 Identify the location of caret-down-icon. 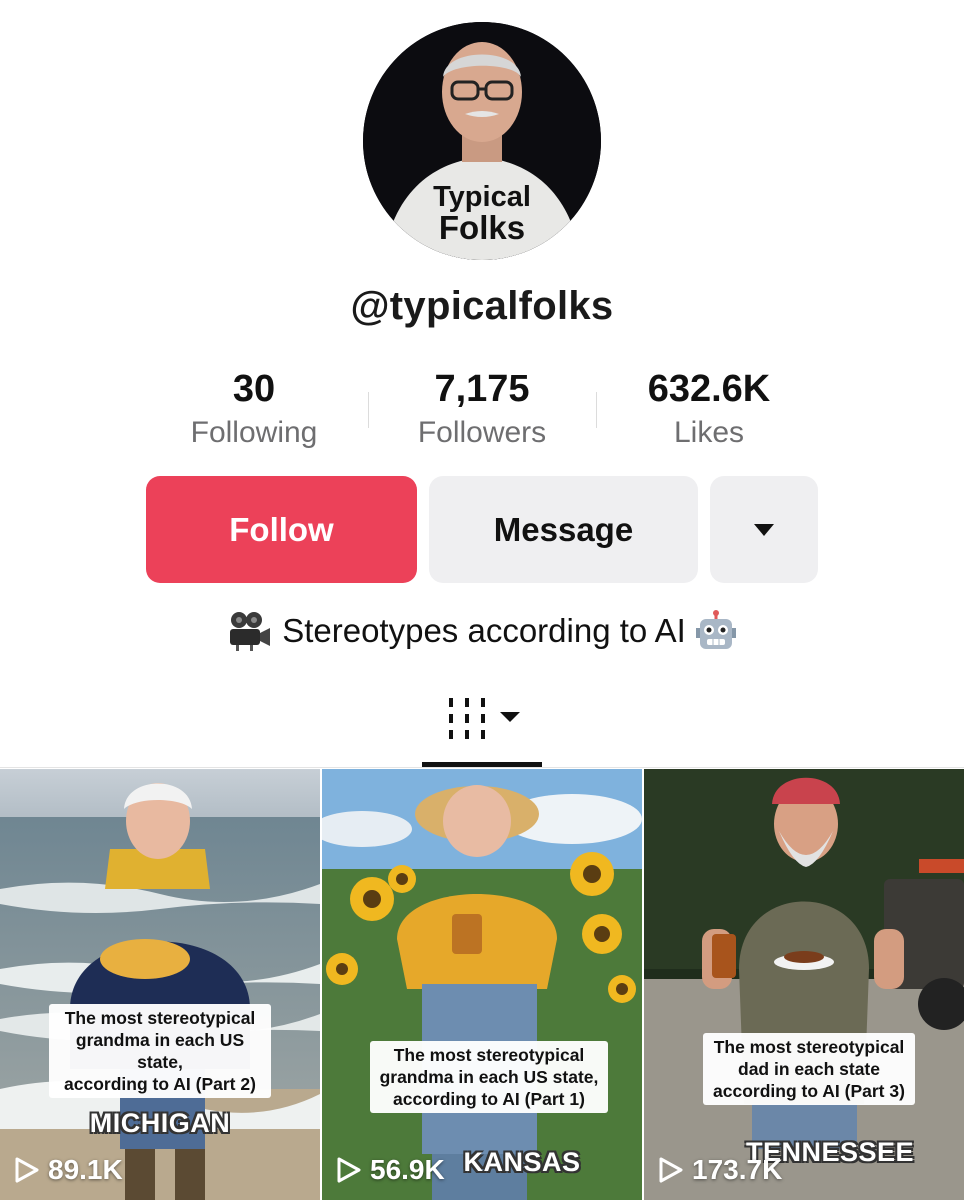
(764, 529).